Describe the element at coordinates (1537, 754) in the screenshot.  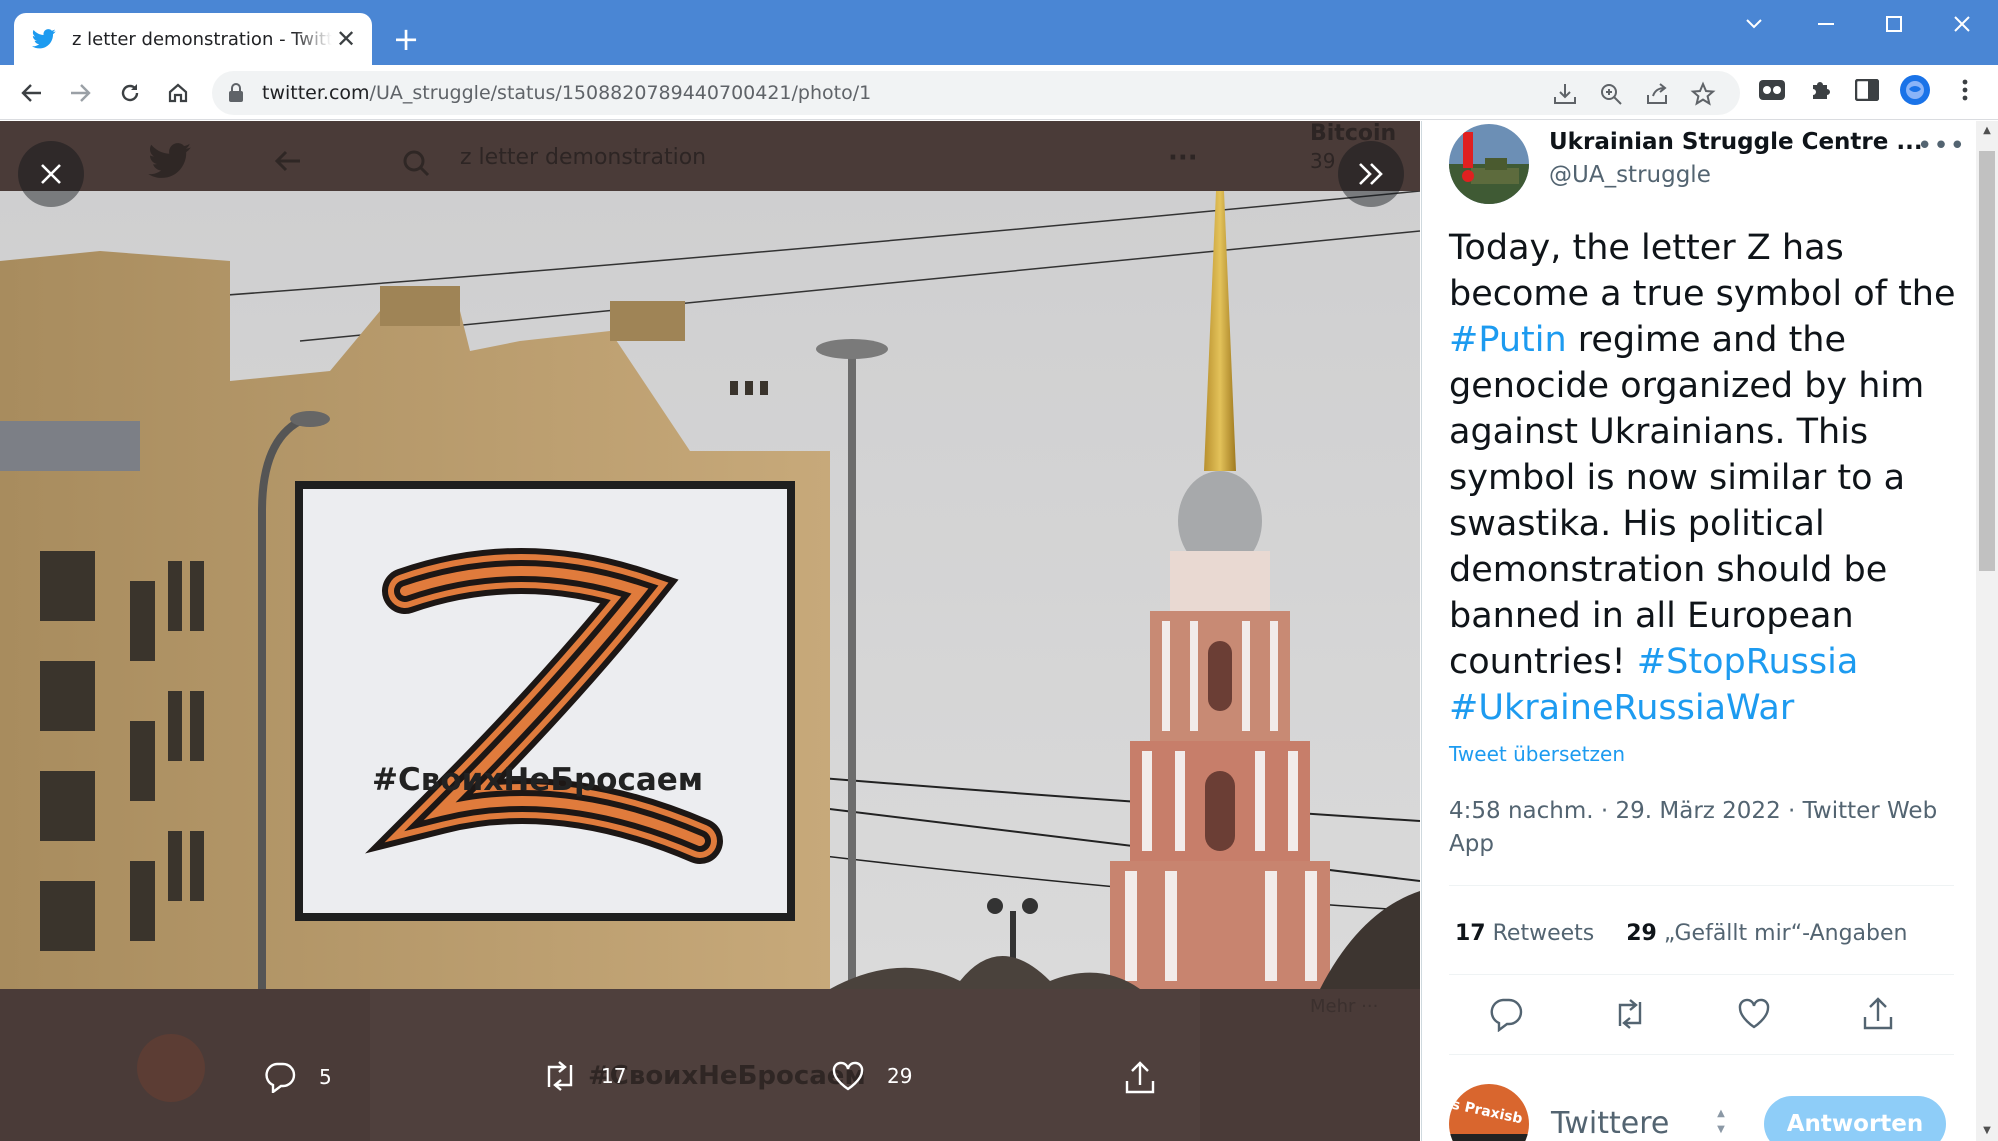
I see `translate-tweet-link: Tweet übersetzen` at that location.